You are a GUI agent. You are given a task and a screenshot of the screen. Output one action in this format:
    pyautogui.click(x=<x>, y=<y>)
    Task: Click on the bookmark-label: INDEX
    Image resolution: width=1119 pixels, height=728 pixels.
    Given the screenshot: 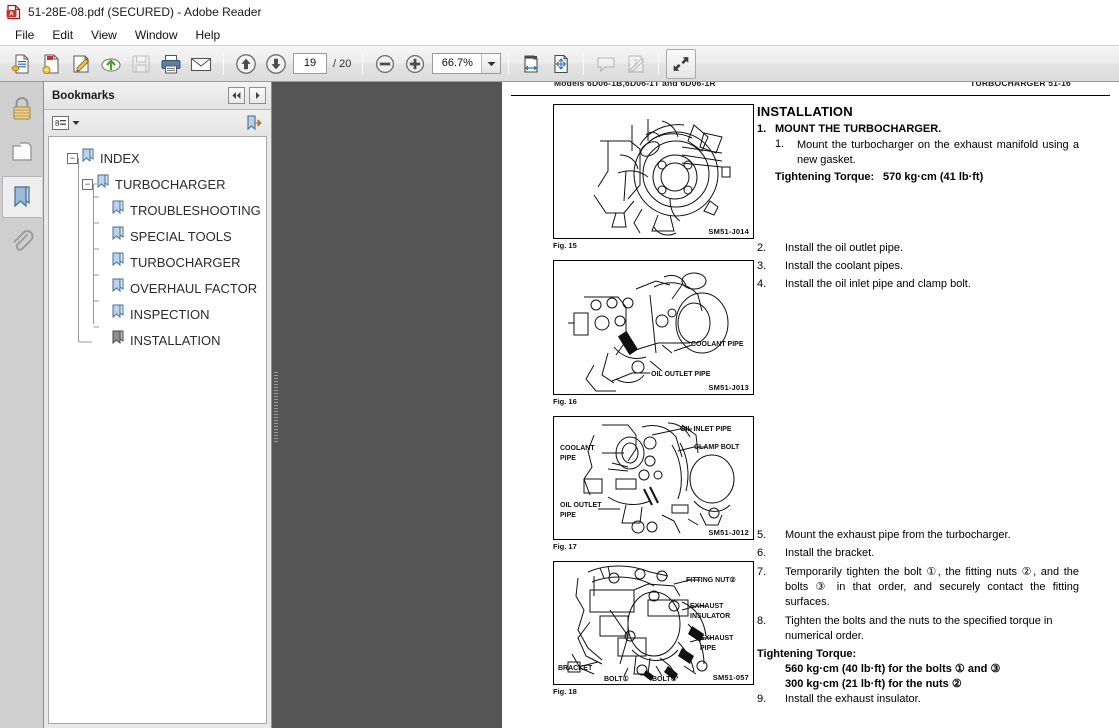 What is the action you would take?
    pyautogui.click(x=120, y=158)
    